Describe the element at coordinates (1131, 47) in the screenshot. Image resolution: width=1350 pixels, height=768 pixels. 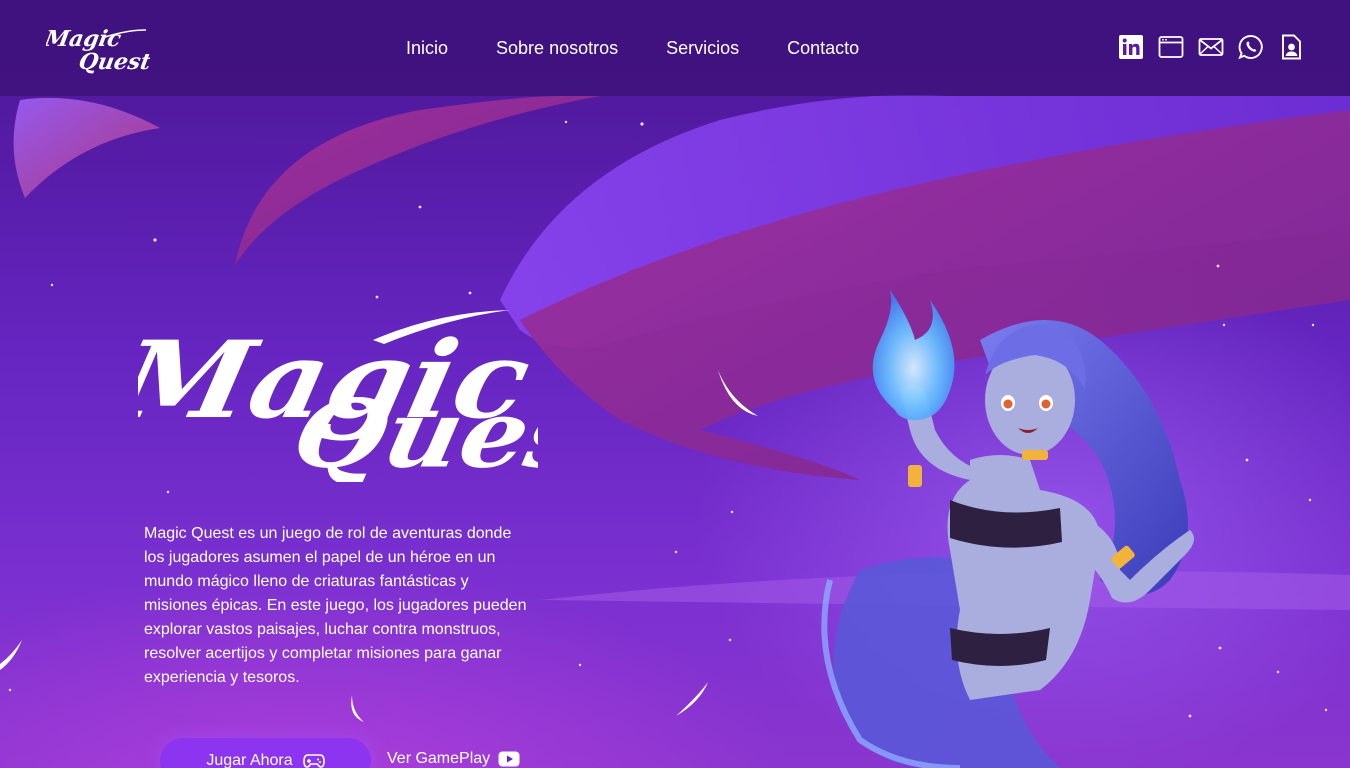
I see `linkedin-icon` at that location.